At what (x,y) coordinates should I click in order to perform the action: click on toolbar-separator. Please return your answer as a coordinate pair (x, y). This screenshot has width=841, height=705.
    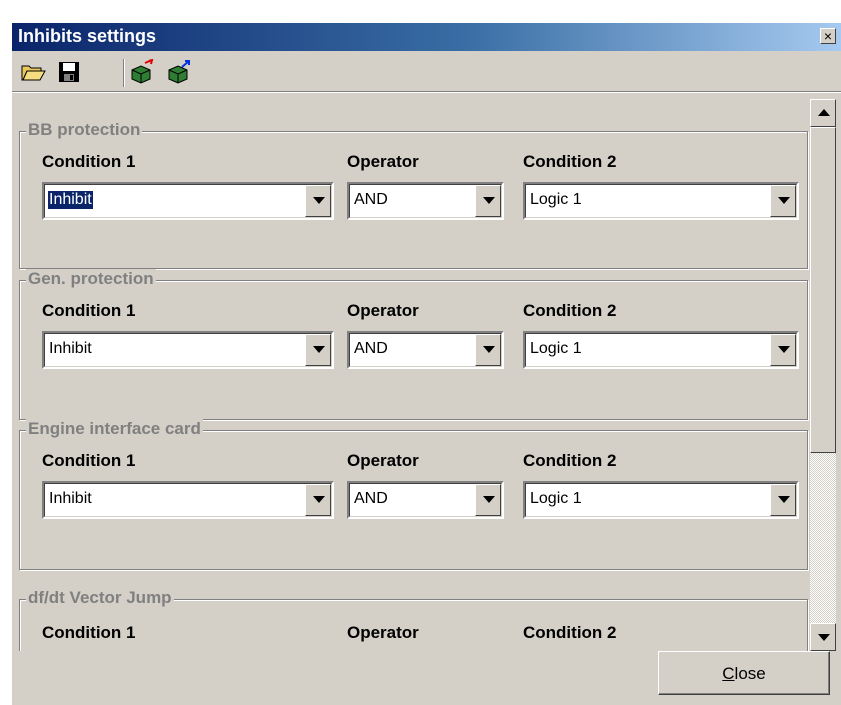
    Looking at the image, I should click on (124, 73).